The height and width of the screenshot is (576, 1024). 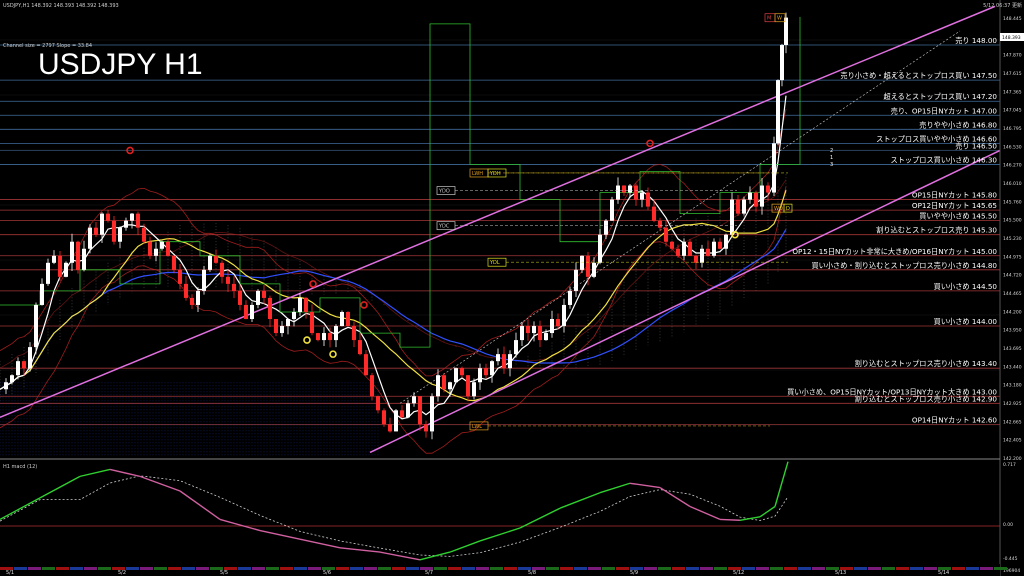 What do you see at coordinates (1012, 184) in the screenshot?
I see `price-axis-label: 146.010` at bounding box center [1012, 184].